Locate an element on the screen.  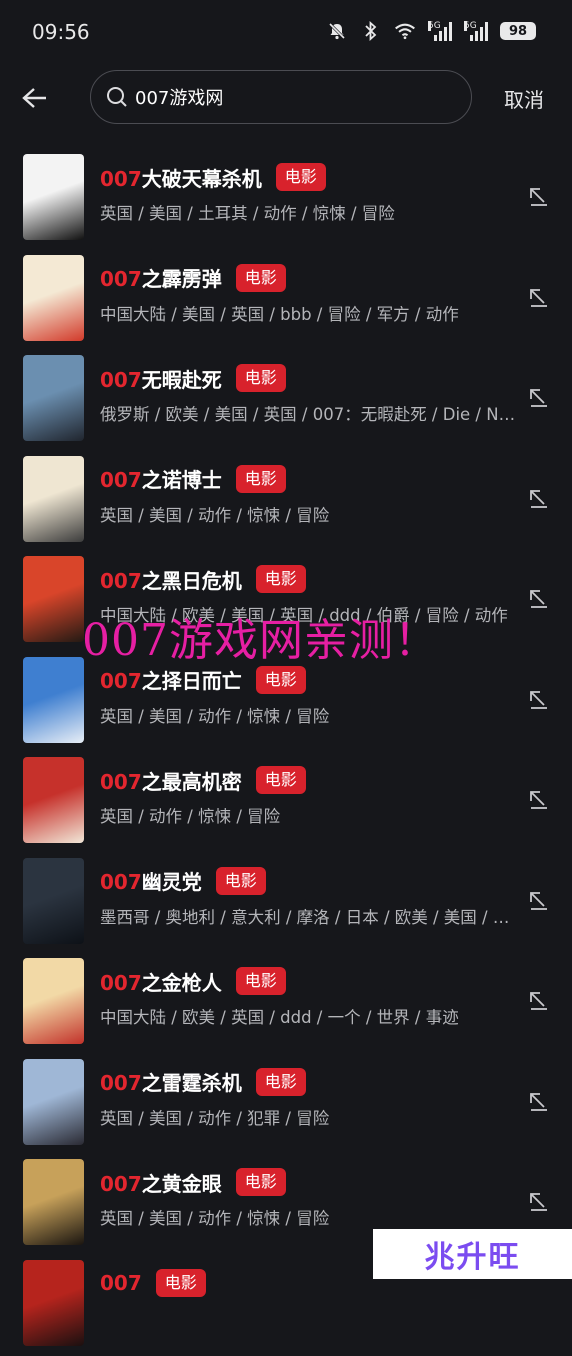
watermark-text: 007游戏网亲测！ is located at coordinates (260, 636).